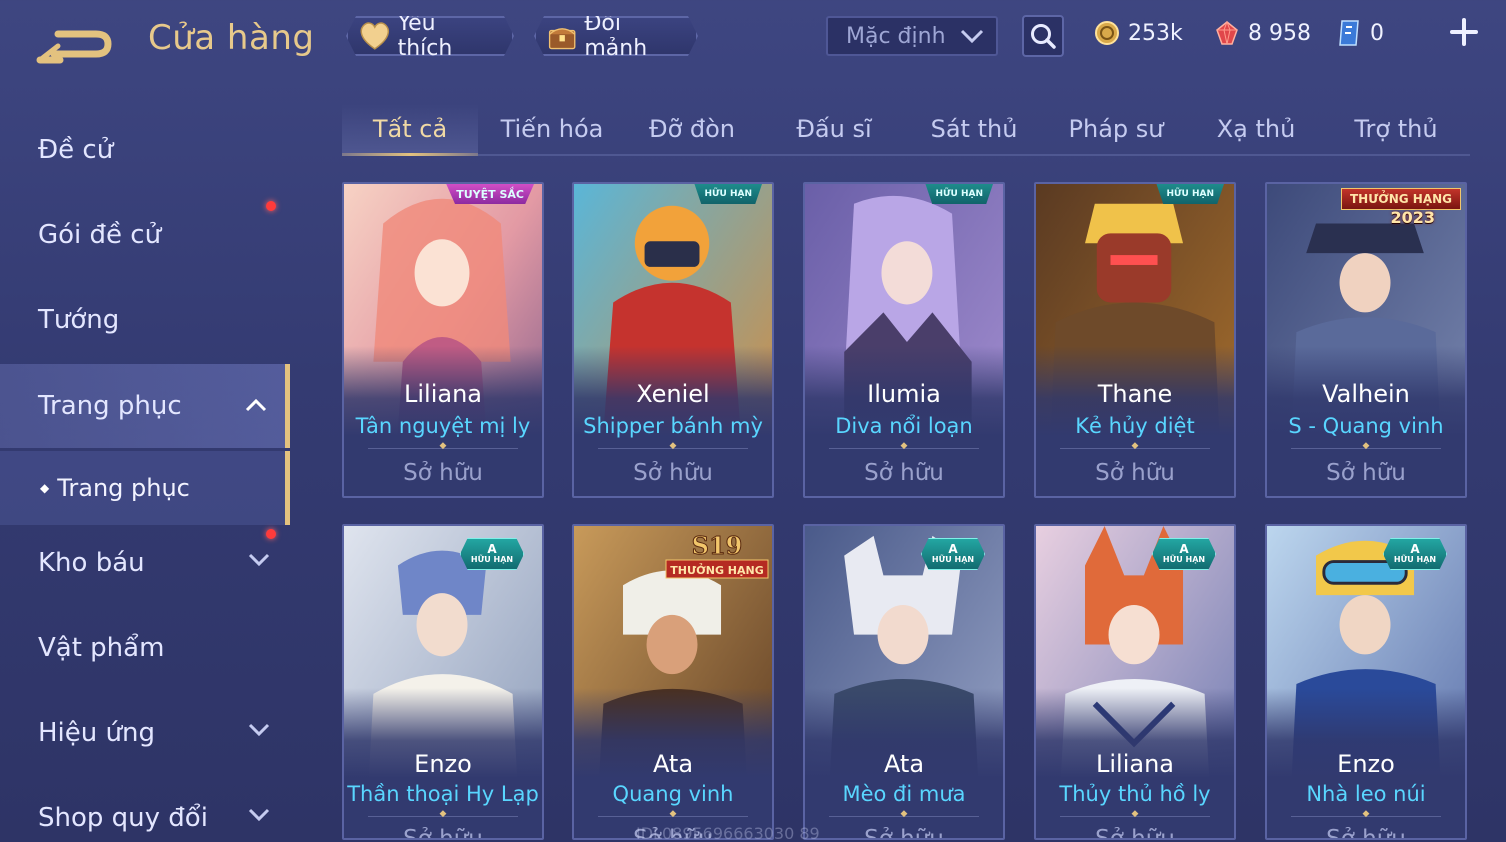 The width and height of the screenshot is (1506, 842). What do you see at coordinates (123, 488) in the screenshot?
I see `sidebar-subitem-label: Trang phục` at bounding box center [123, 488].